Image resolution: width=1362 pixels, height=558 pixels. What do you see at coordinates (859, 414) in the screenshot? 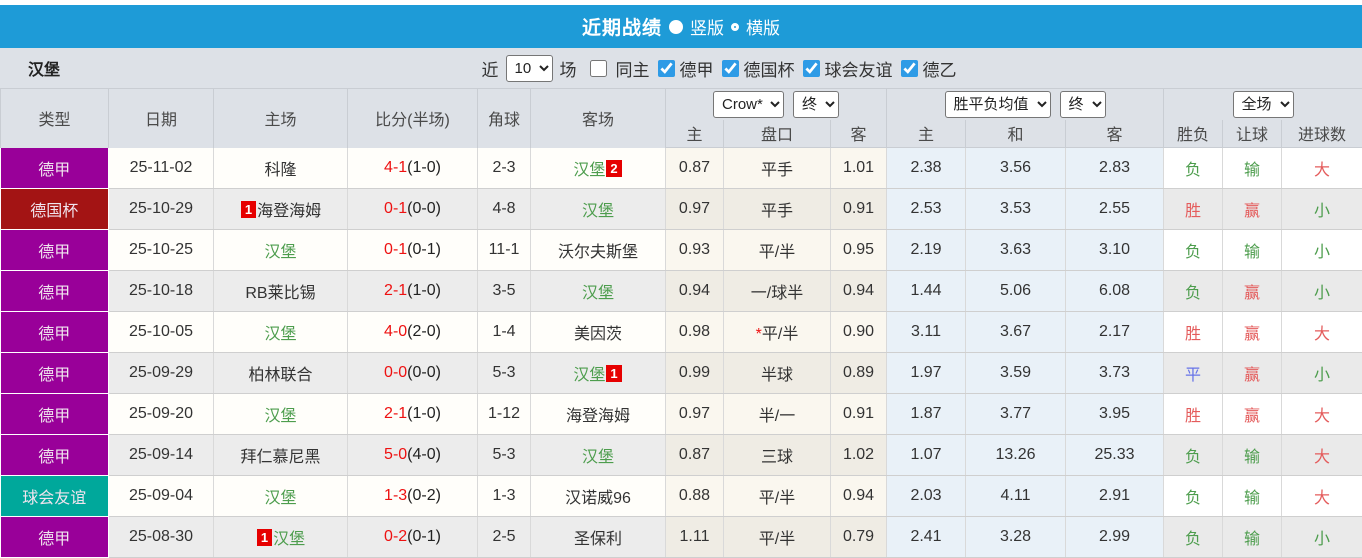
I see `odds-away-cell: 0.91` at bounding box center [859, 414].